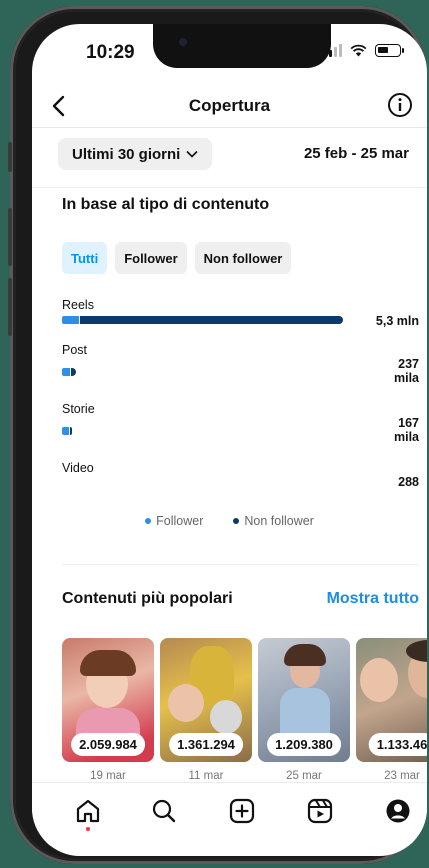  I want to click on filter-bar: Ultimi 30 giorni 25 feb - 25 mar, so click(229, 158).